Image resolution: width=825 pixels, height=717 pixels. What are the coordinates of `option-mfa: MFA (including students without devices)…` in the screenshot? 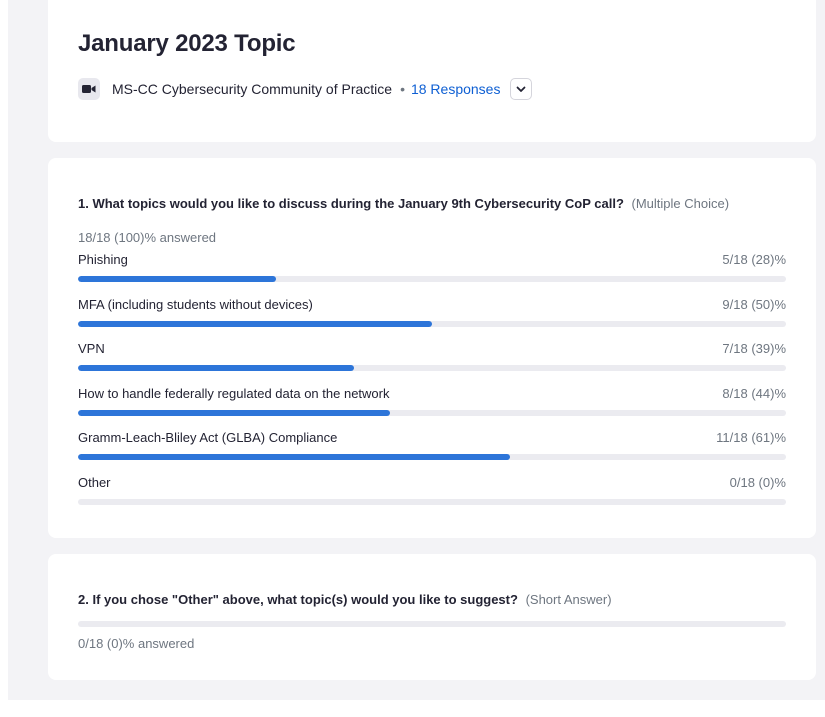 It's located at (432, 315).